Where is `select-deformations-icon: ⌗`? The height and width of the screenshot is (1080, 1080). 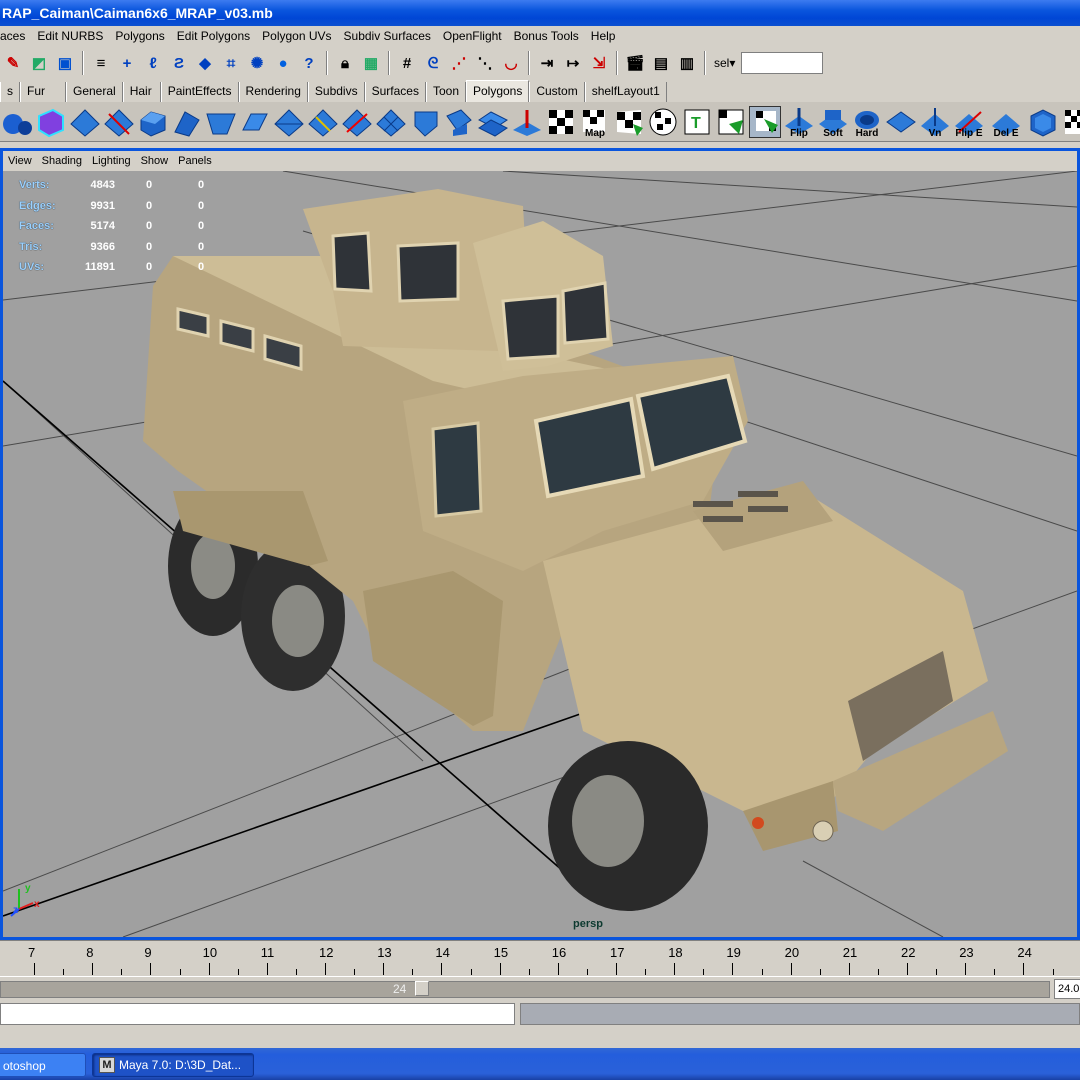
select-deformations-icon: ⌗ is located at coordinates (231, 63).